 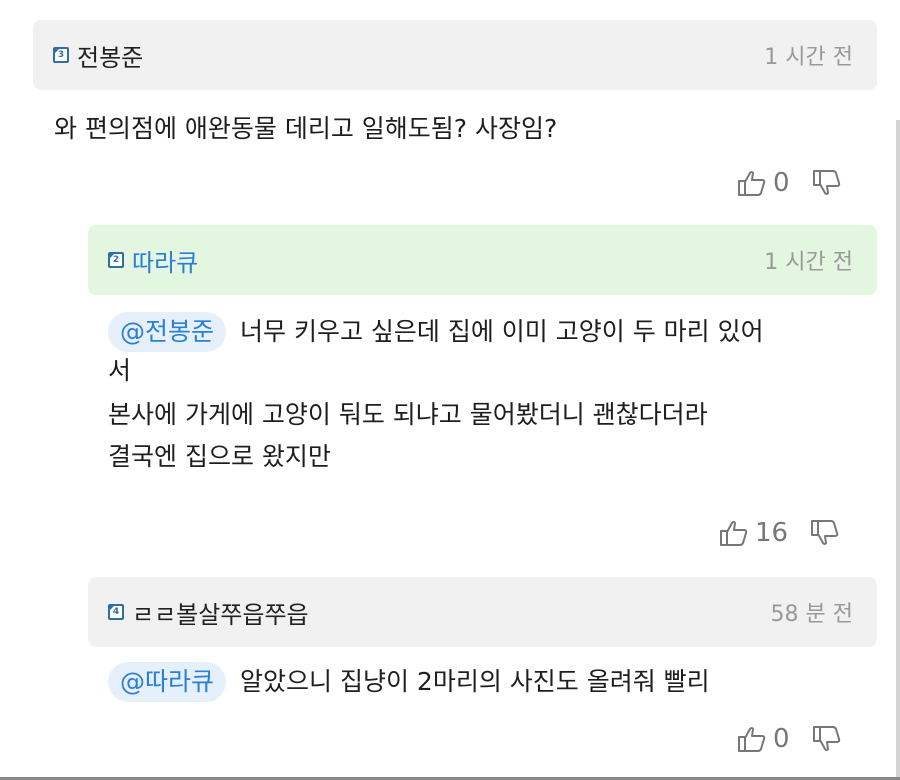 What do you see at coordinates (116, 612) in the screenshot?
I see `level-badge-icon: 4` at bounding box center [116, 612].